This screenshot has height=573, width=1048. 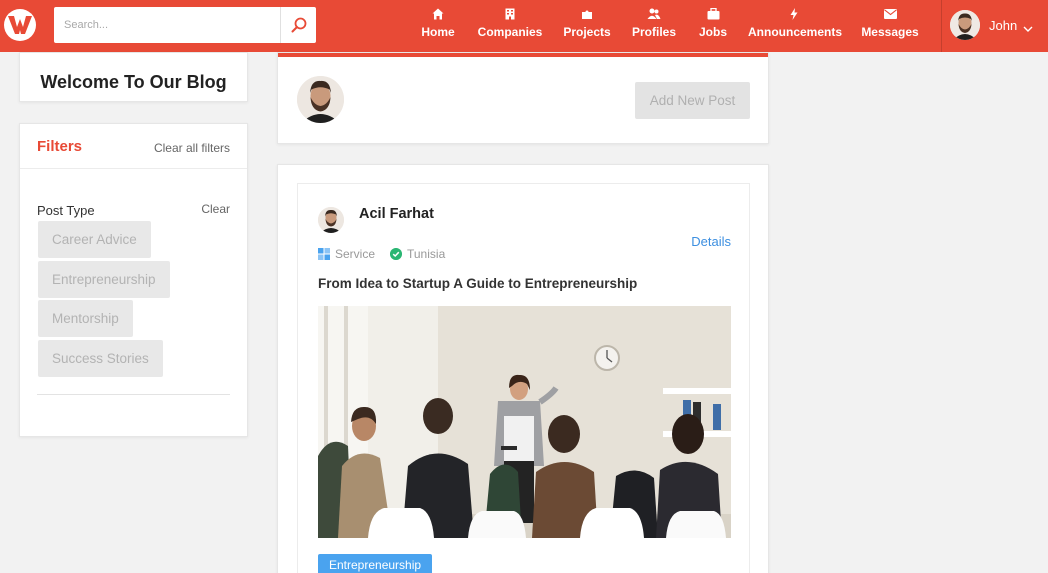 What do you see at coordinates (523, 98) in the screenshot?
I see `new-post-card: Add New Post` at bounding box center [523, 98].